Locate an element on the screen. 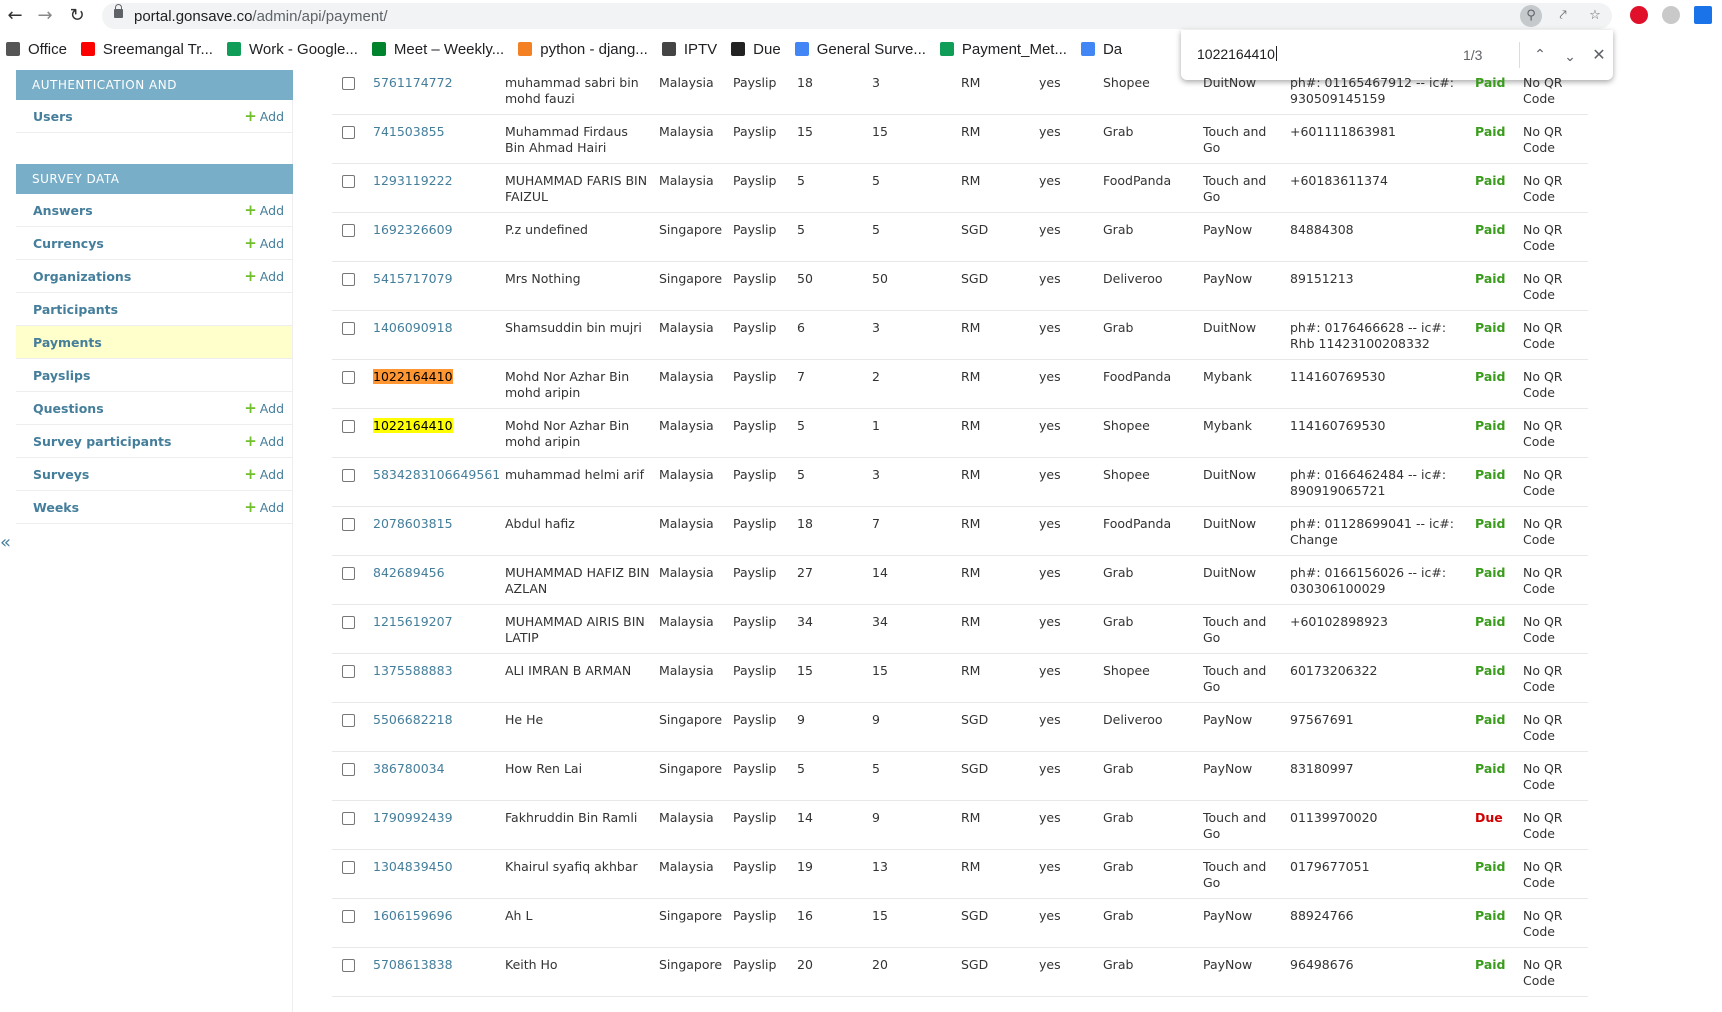  bookmark-item: IPTV is located at coordinates (689, 49).